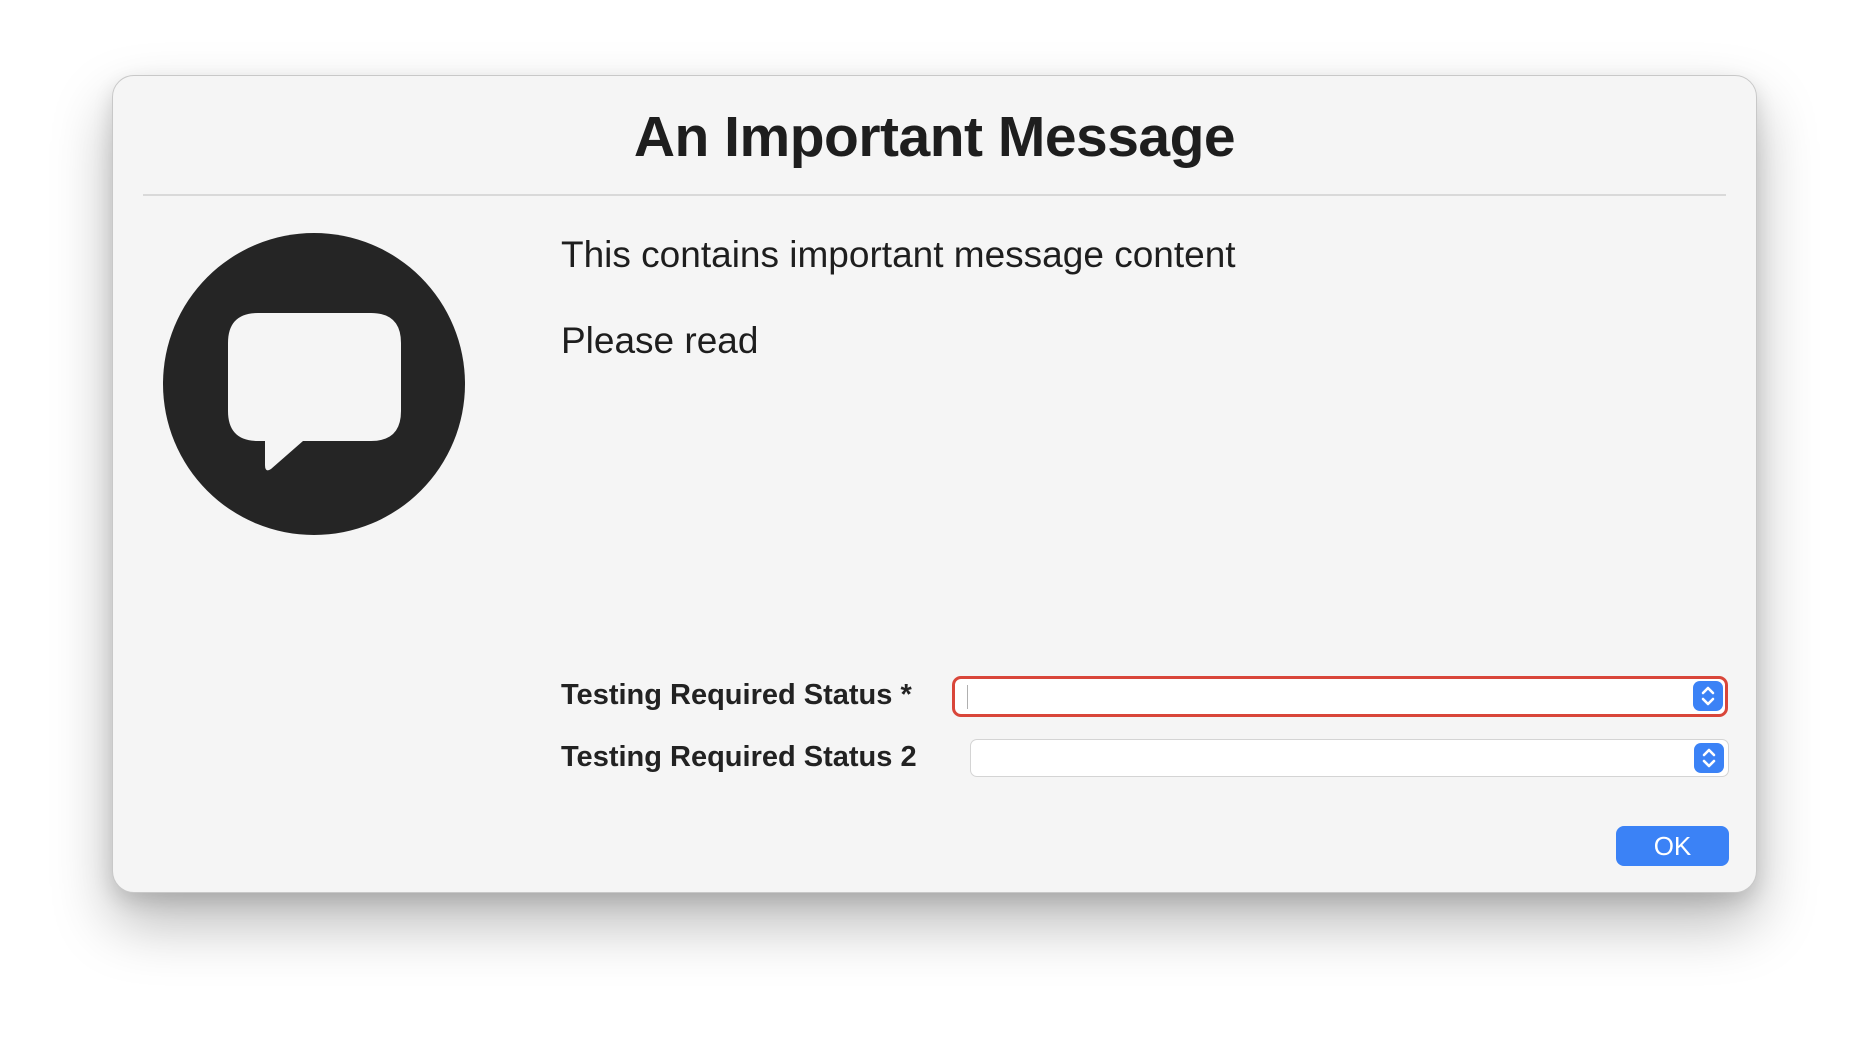 The image size is (1864, 1040). What do you see at coordinates (1349, 758) in the screenshot?
I see `required-status-2-select` at bounding box center [1349, 758].